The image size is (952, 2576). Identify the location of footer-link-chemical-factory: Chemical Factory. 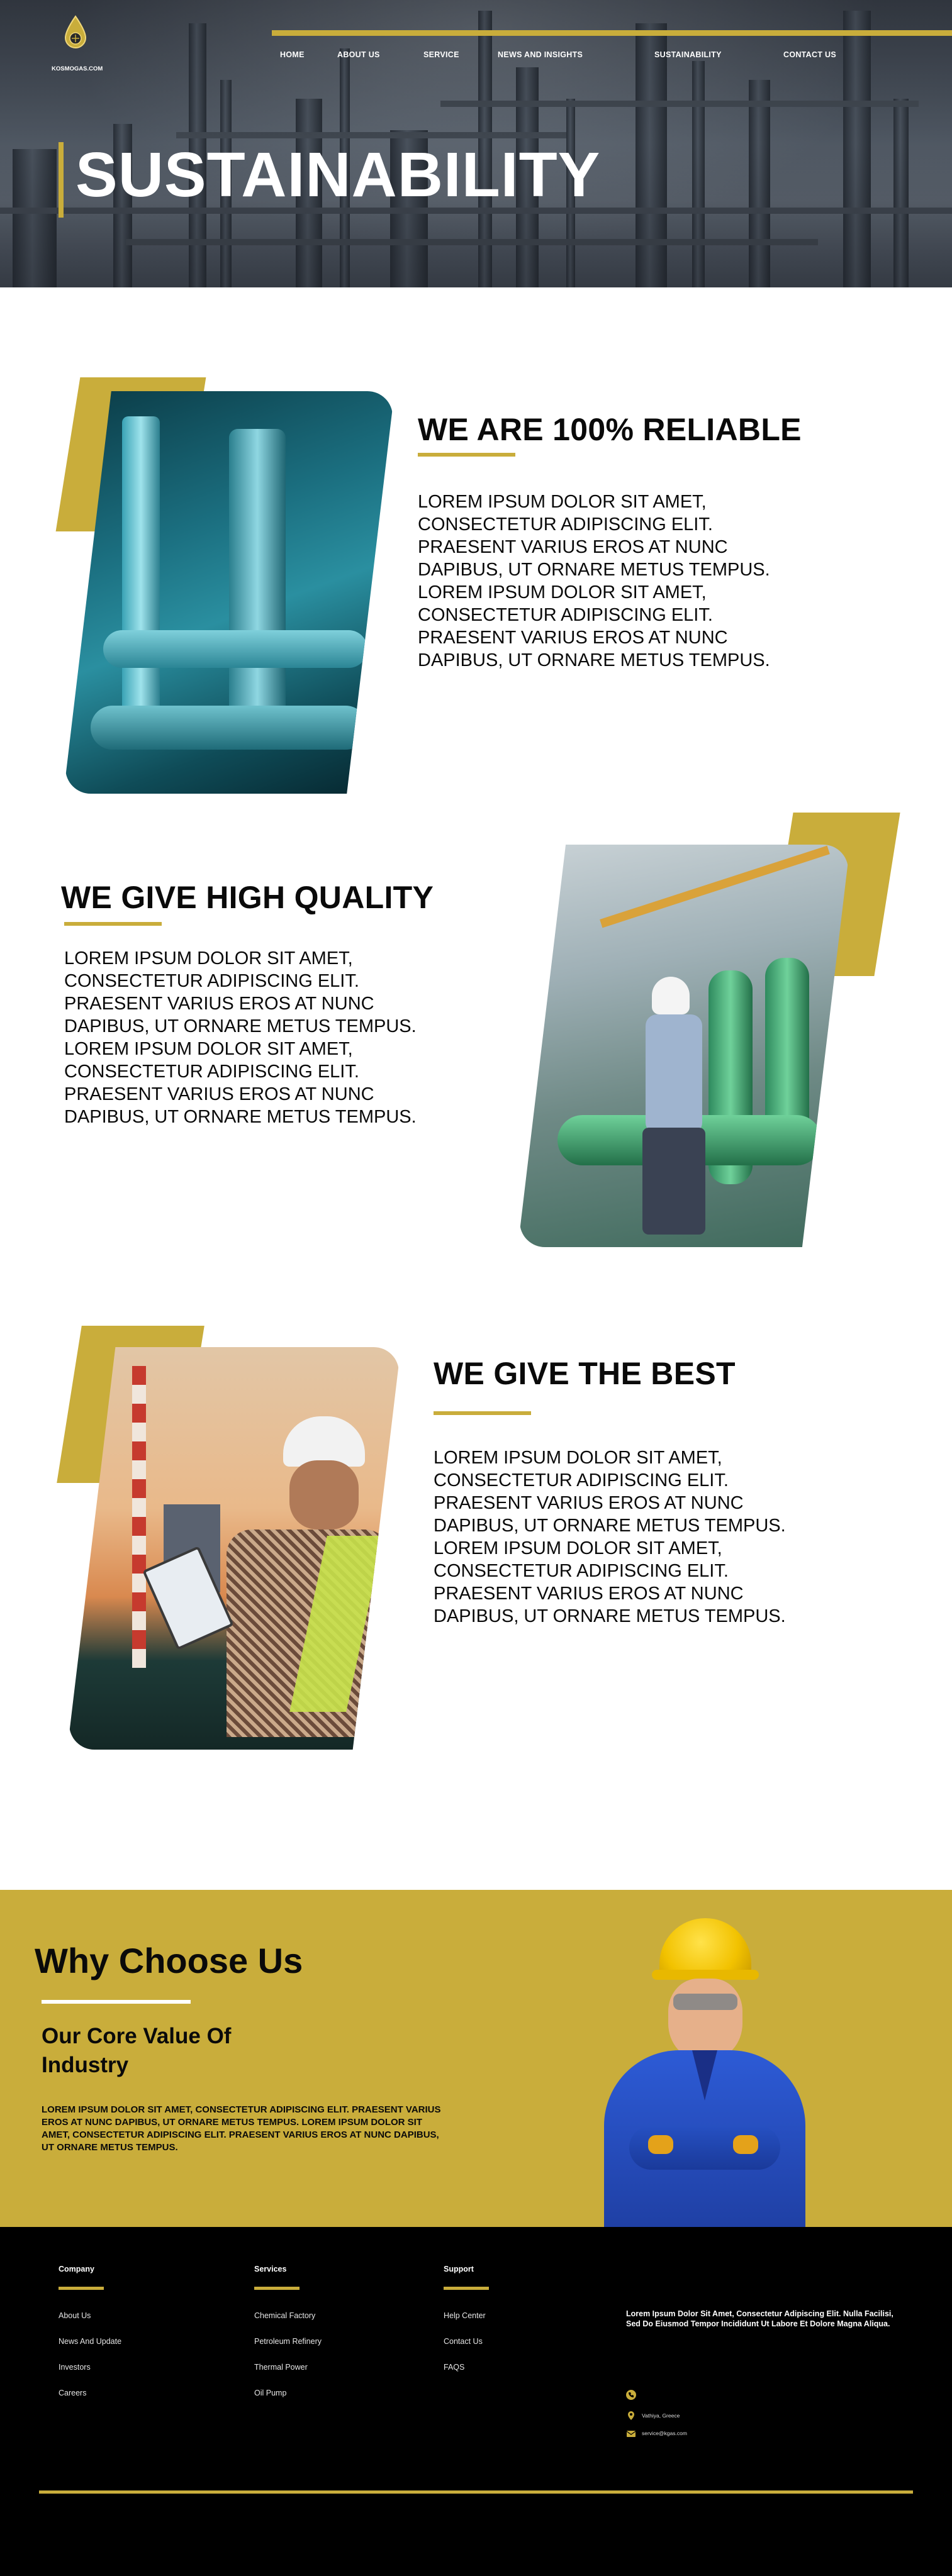
(284, 2315).